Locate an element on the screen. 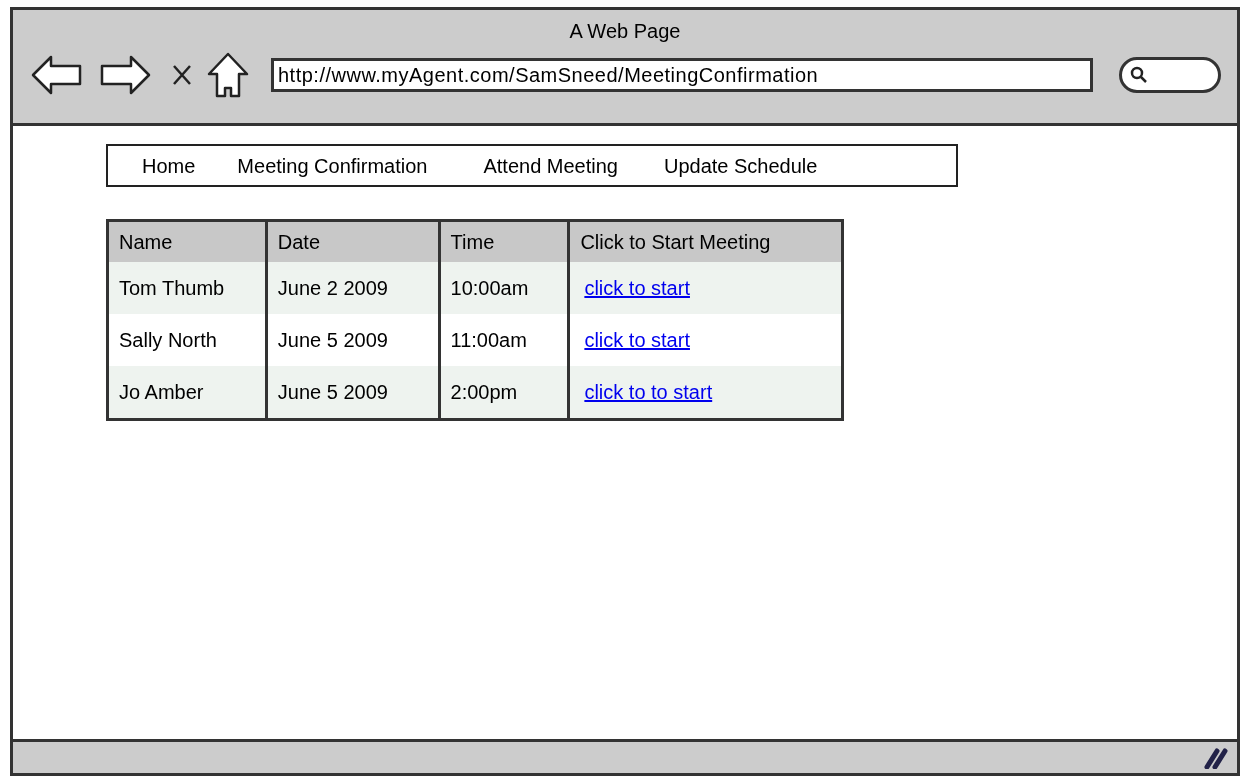 The image size is (1243, 778). start-meeting-link: click to to start is located at coordinates (648, 392).